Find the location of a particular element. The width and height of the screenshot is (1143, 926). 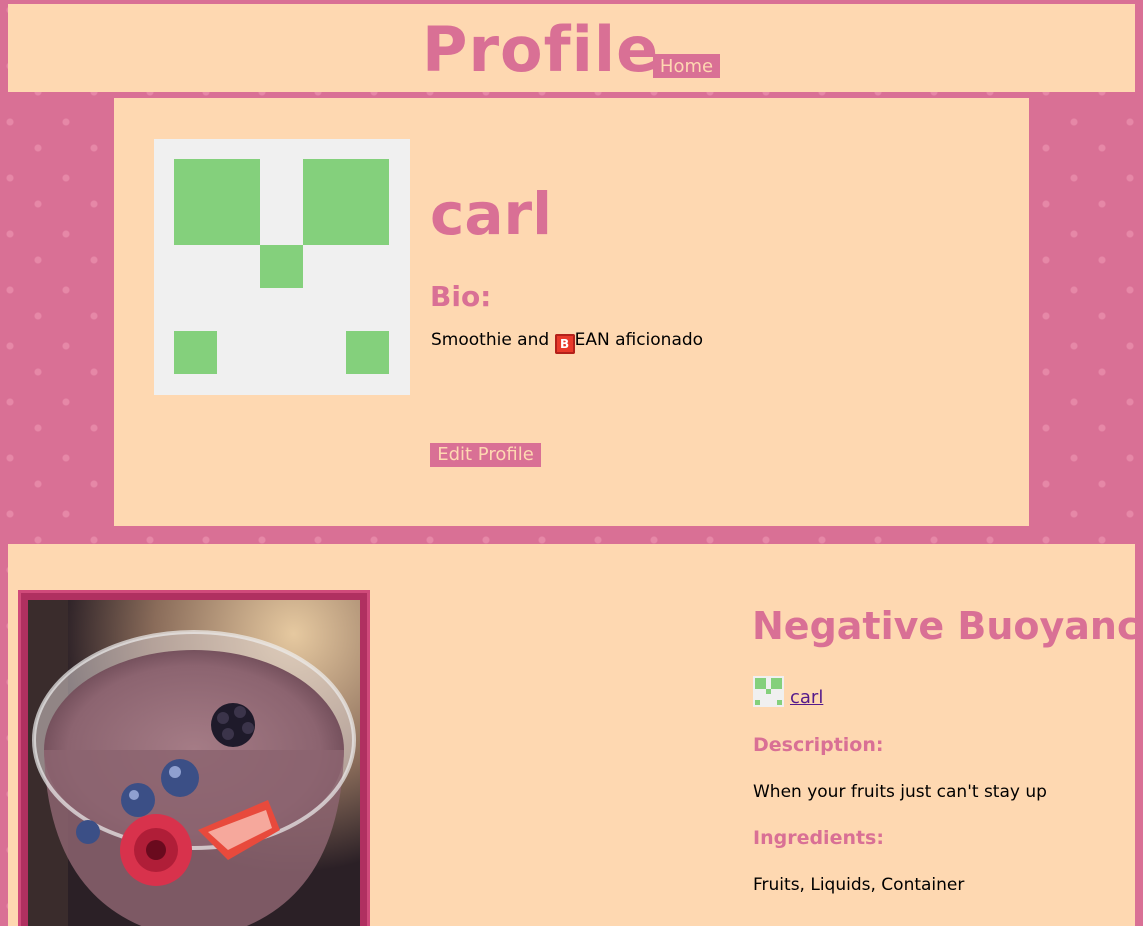

smoothie-photo is located at coordinates (194, 763).